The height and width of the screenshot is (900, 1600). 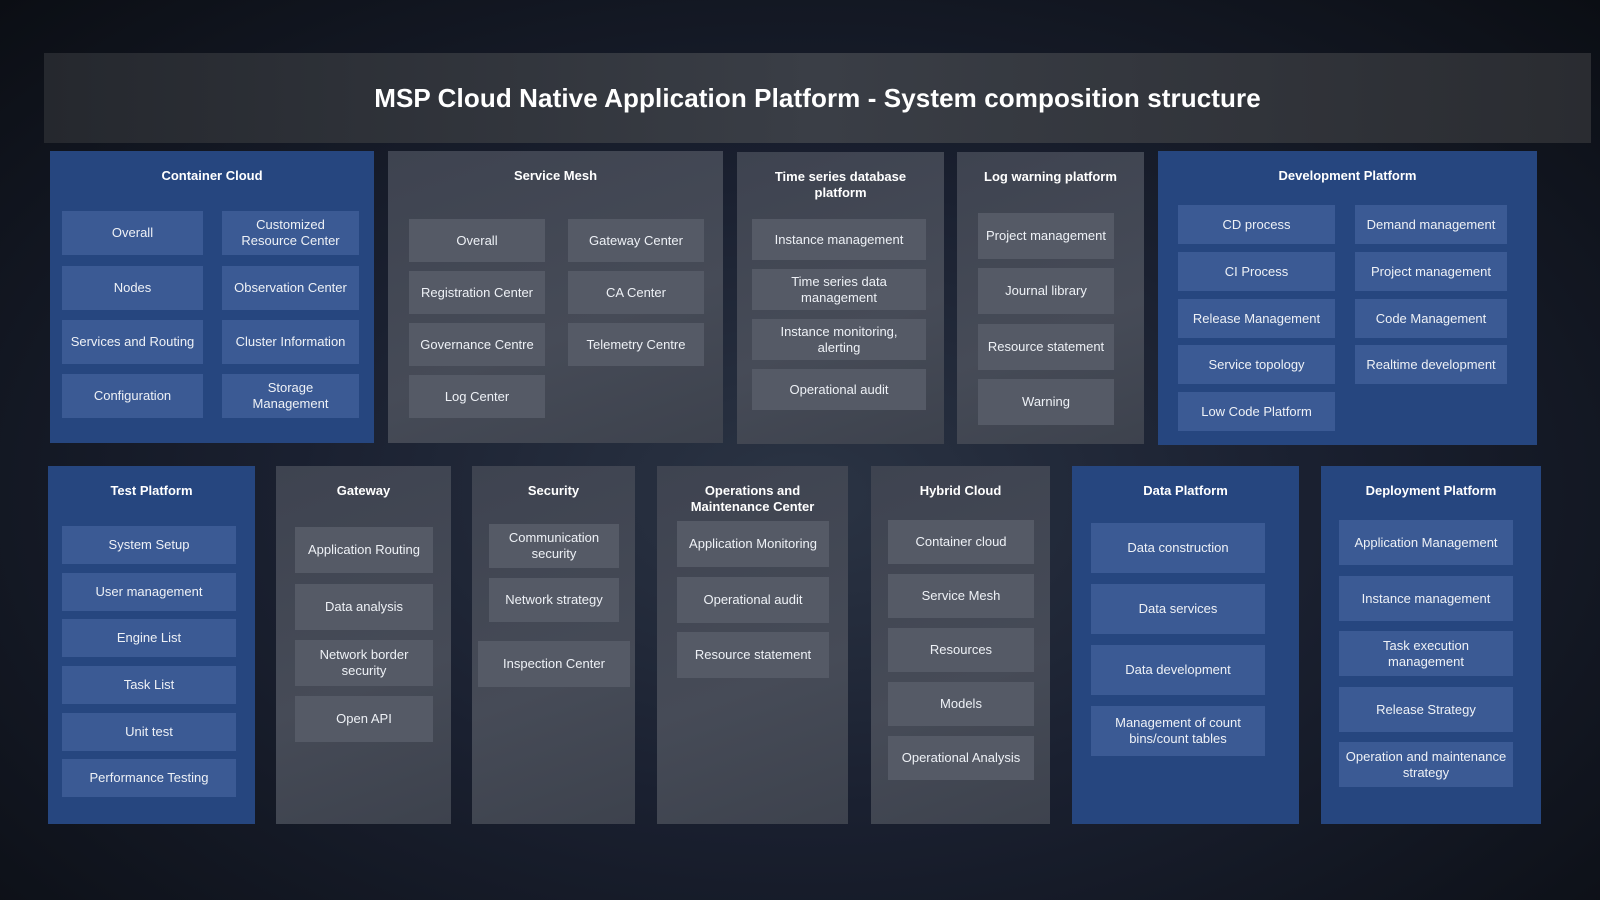 What do you see at coordinates (554, 546) in the screenshot?
I see `module-communication-security: Communication security` at bounding box center [554, 546].